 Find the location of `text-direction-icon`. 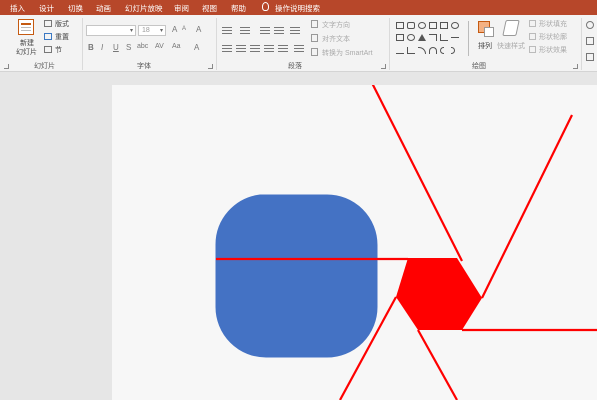

text-direction-icon is located at coordinates (314, 24).